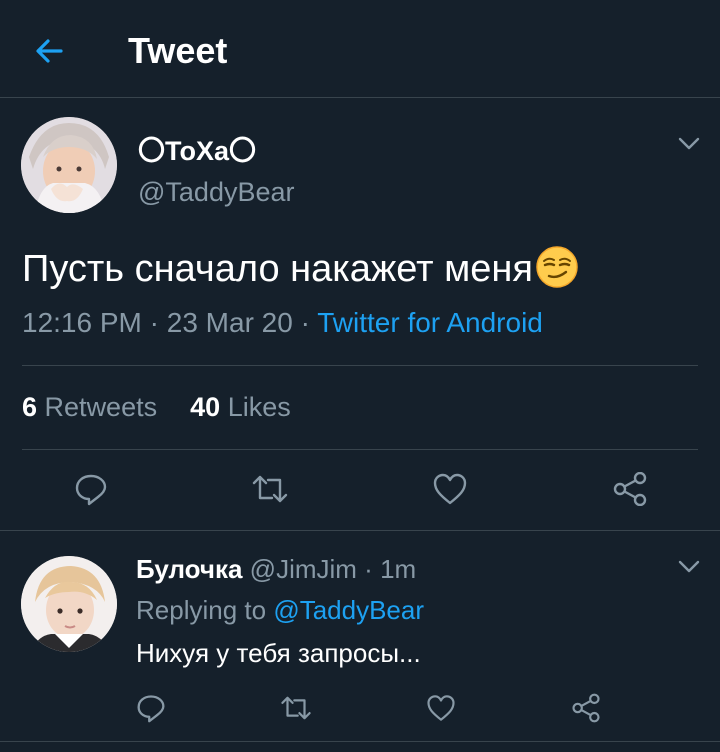 The width and height of the screenshot is (720, 752). Describe the element at coordinates (303, 569) in the screenshot. I see `reply-user-handle: @JimJim` at that location.